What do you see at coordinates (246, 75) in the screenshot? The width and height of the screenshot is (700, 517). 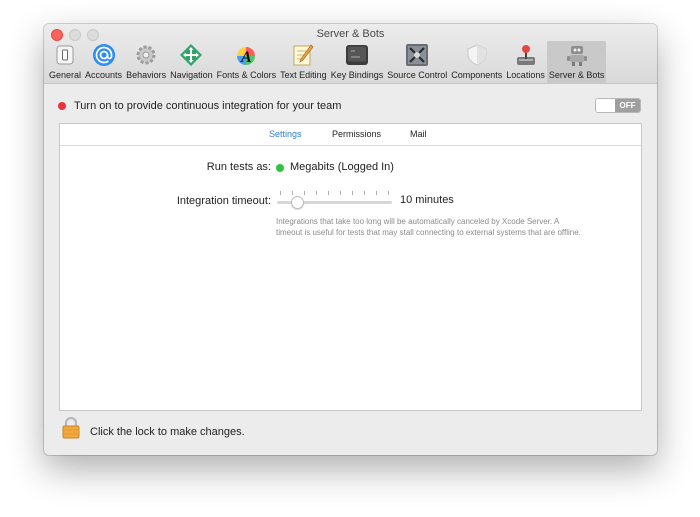 I see `toolbar-label: Fonts & Colors` at bounding box center [246, 75].